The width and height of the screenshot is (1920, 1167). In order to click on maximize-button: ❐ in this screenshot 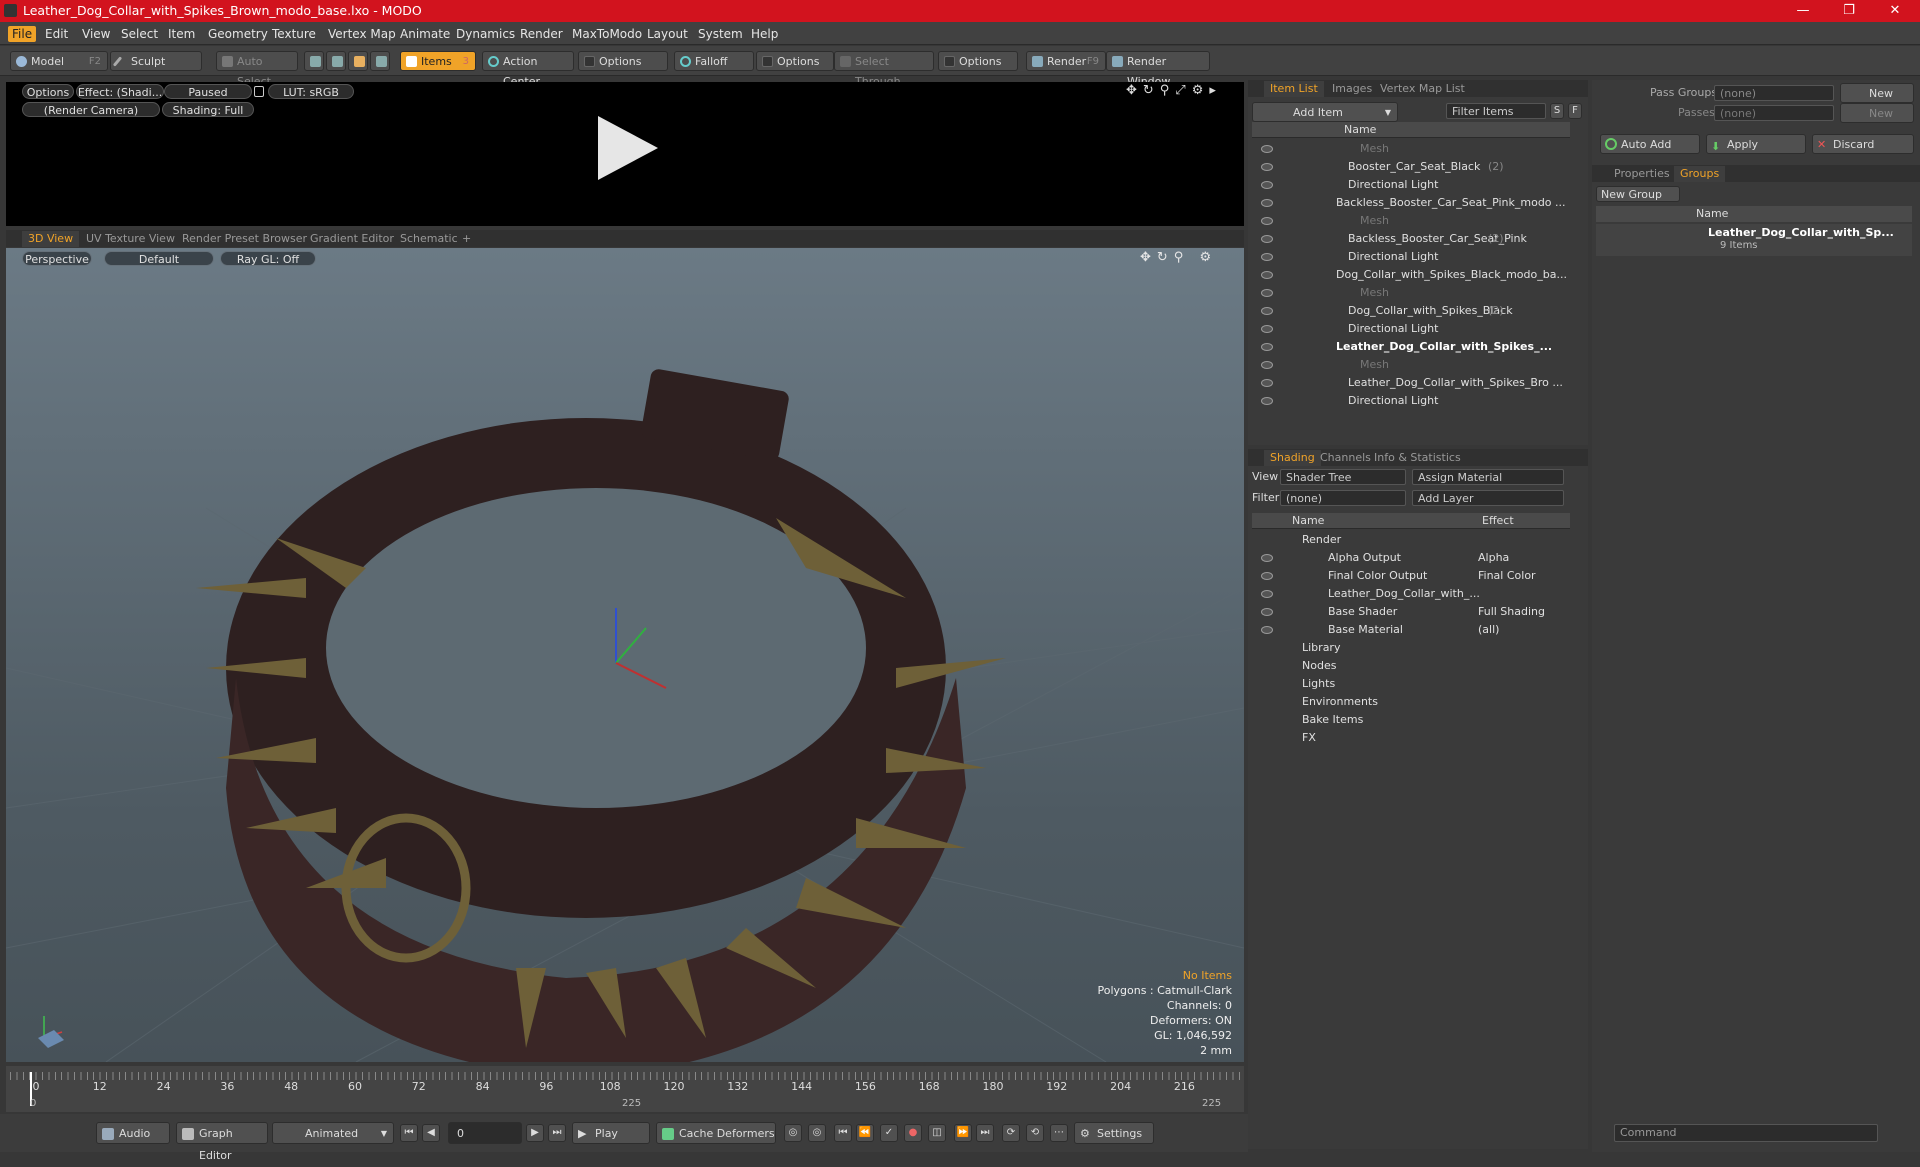, I will do `click(1849, 11)`.